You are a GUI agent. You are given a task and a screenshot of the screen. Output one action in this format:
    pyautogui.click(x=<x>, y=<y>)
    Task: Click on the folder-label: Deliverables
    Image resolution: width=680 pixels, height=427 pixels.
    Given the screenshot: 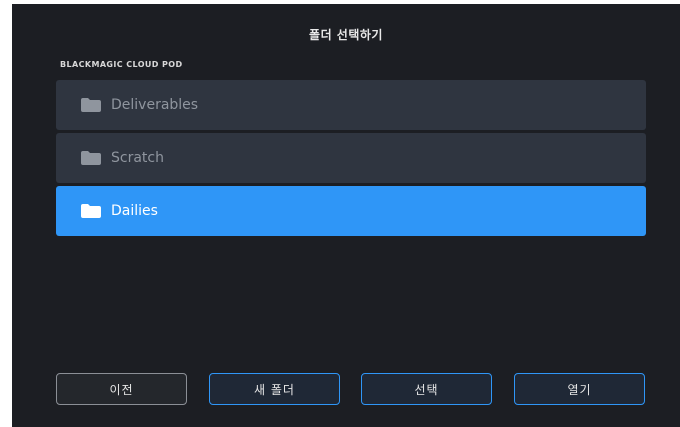 What is the action you would take?
    pyautogui.click(x=155, y=105)
    